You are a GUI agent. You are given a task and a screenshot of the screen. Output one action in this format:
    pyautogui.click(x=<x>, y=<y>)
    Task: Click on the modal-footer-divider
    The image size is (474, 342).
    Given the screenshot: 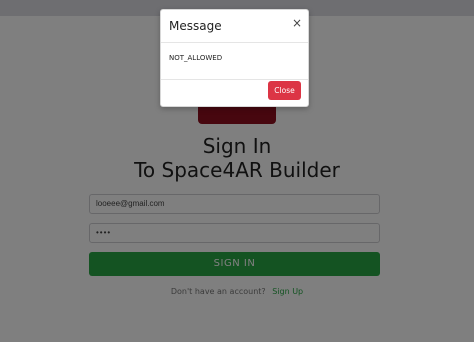 What is the action you would take?
    pyautogui.click(x=234, y=79)
    